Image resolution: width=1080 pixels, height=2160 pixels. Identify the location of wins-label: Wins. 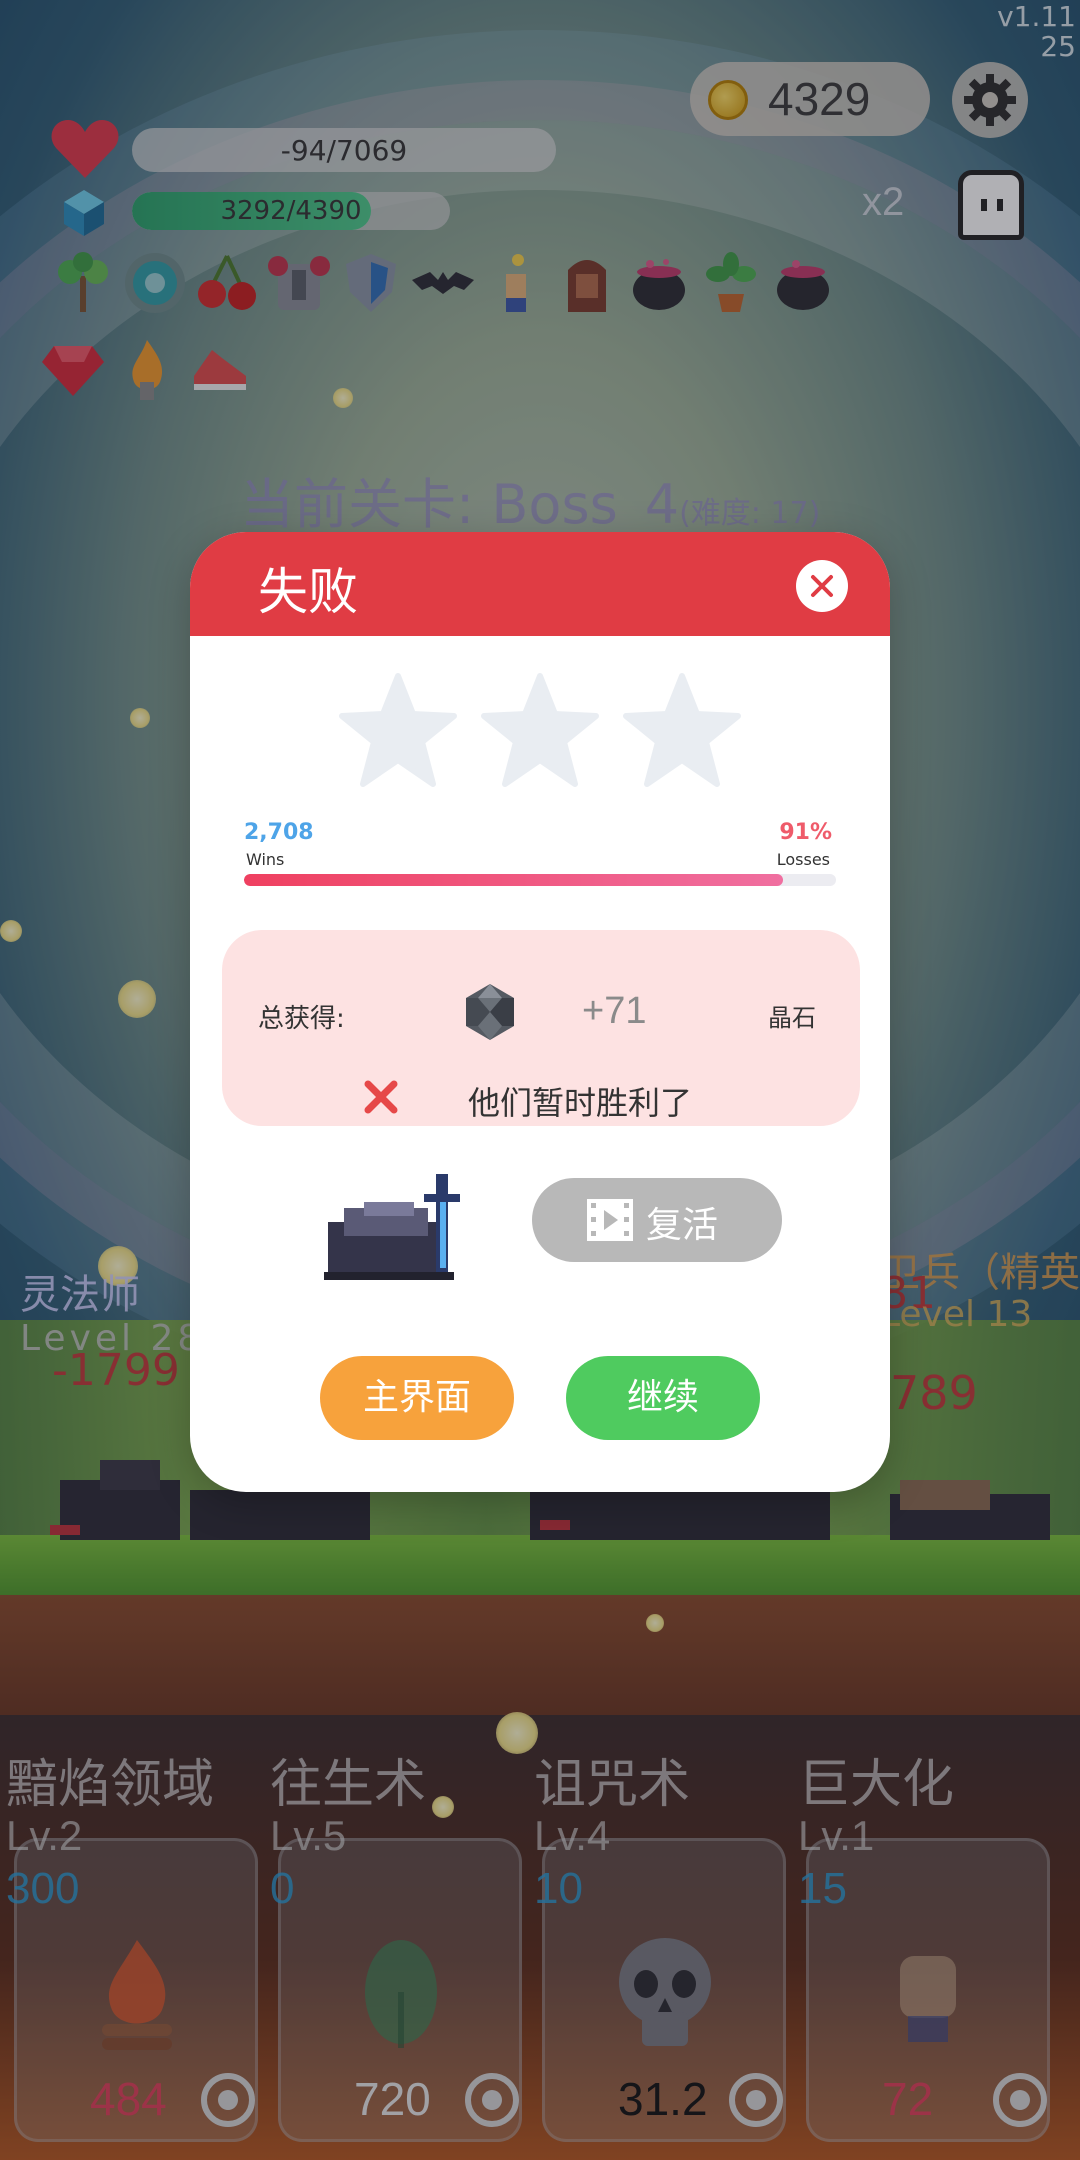
(265, 859).